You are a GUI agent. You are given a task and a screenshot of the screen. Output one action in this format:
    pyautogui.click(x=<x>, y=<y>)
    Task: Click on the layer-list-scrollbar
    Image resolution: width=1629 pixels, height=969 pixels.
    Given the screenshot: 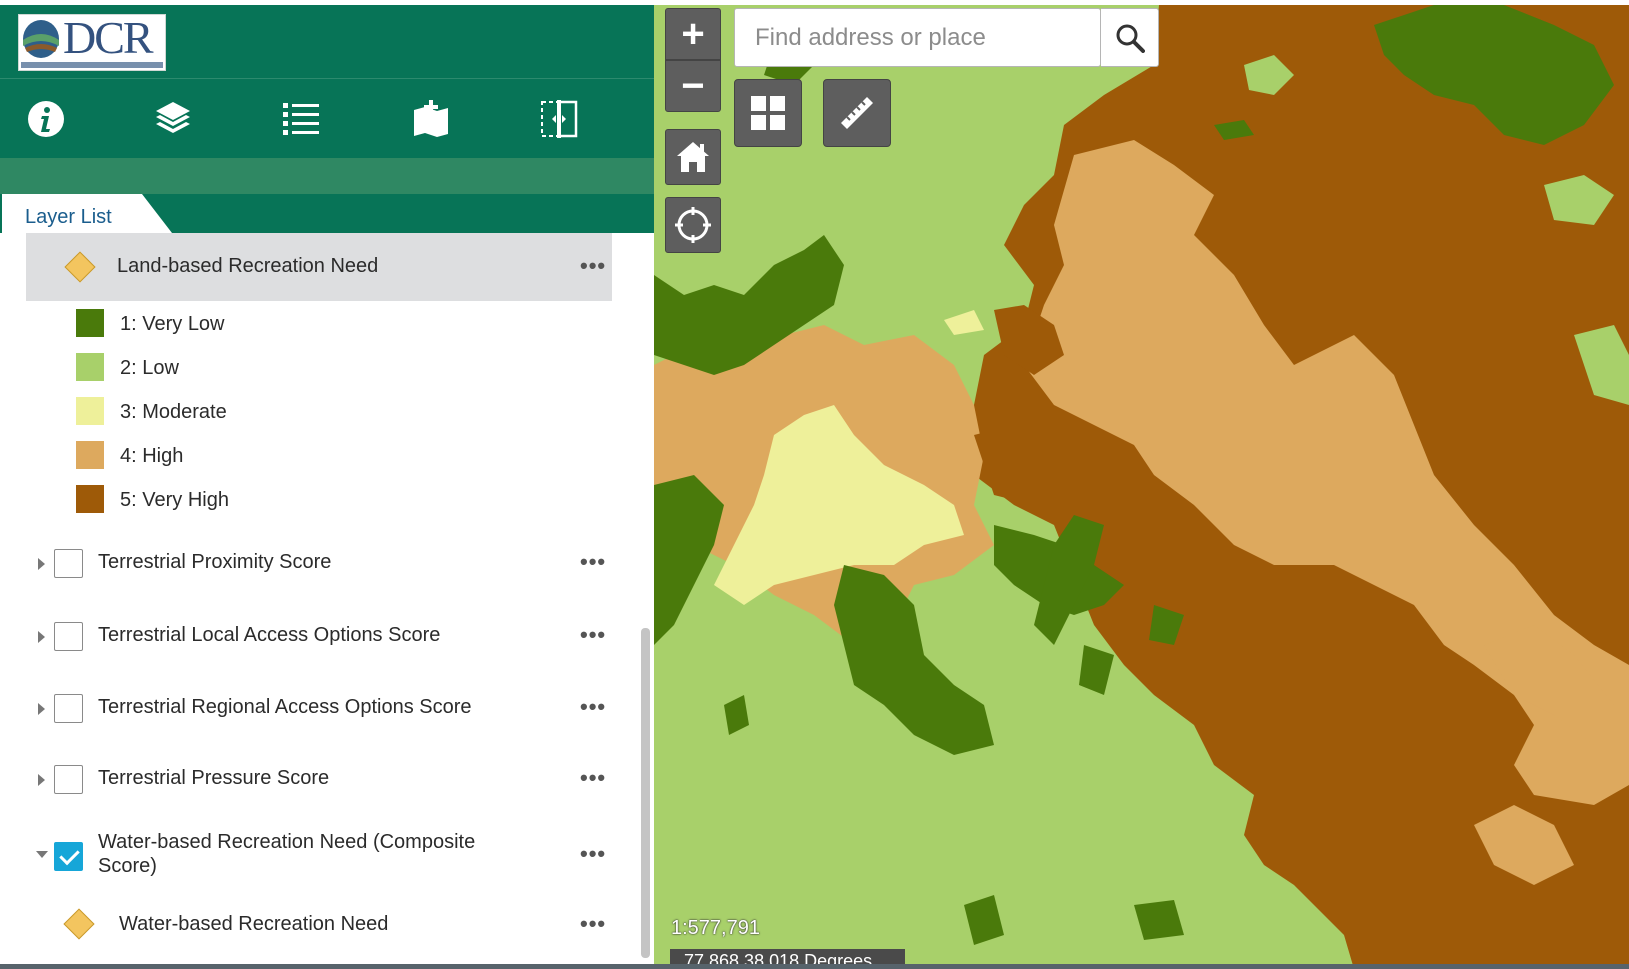 What is the action you would take?
    pyautogui.click(x=645, y=793)
    